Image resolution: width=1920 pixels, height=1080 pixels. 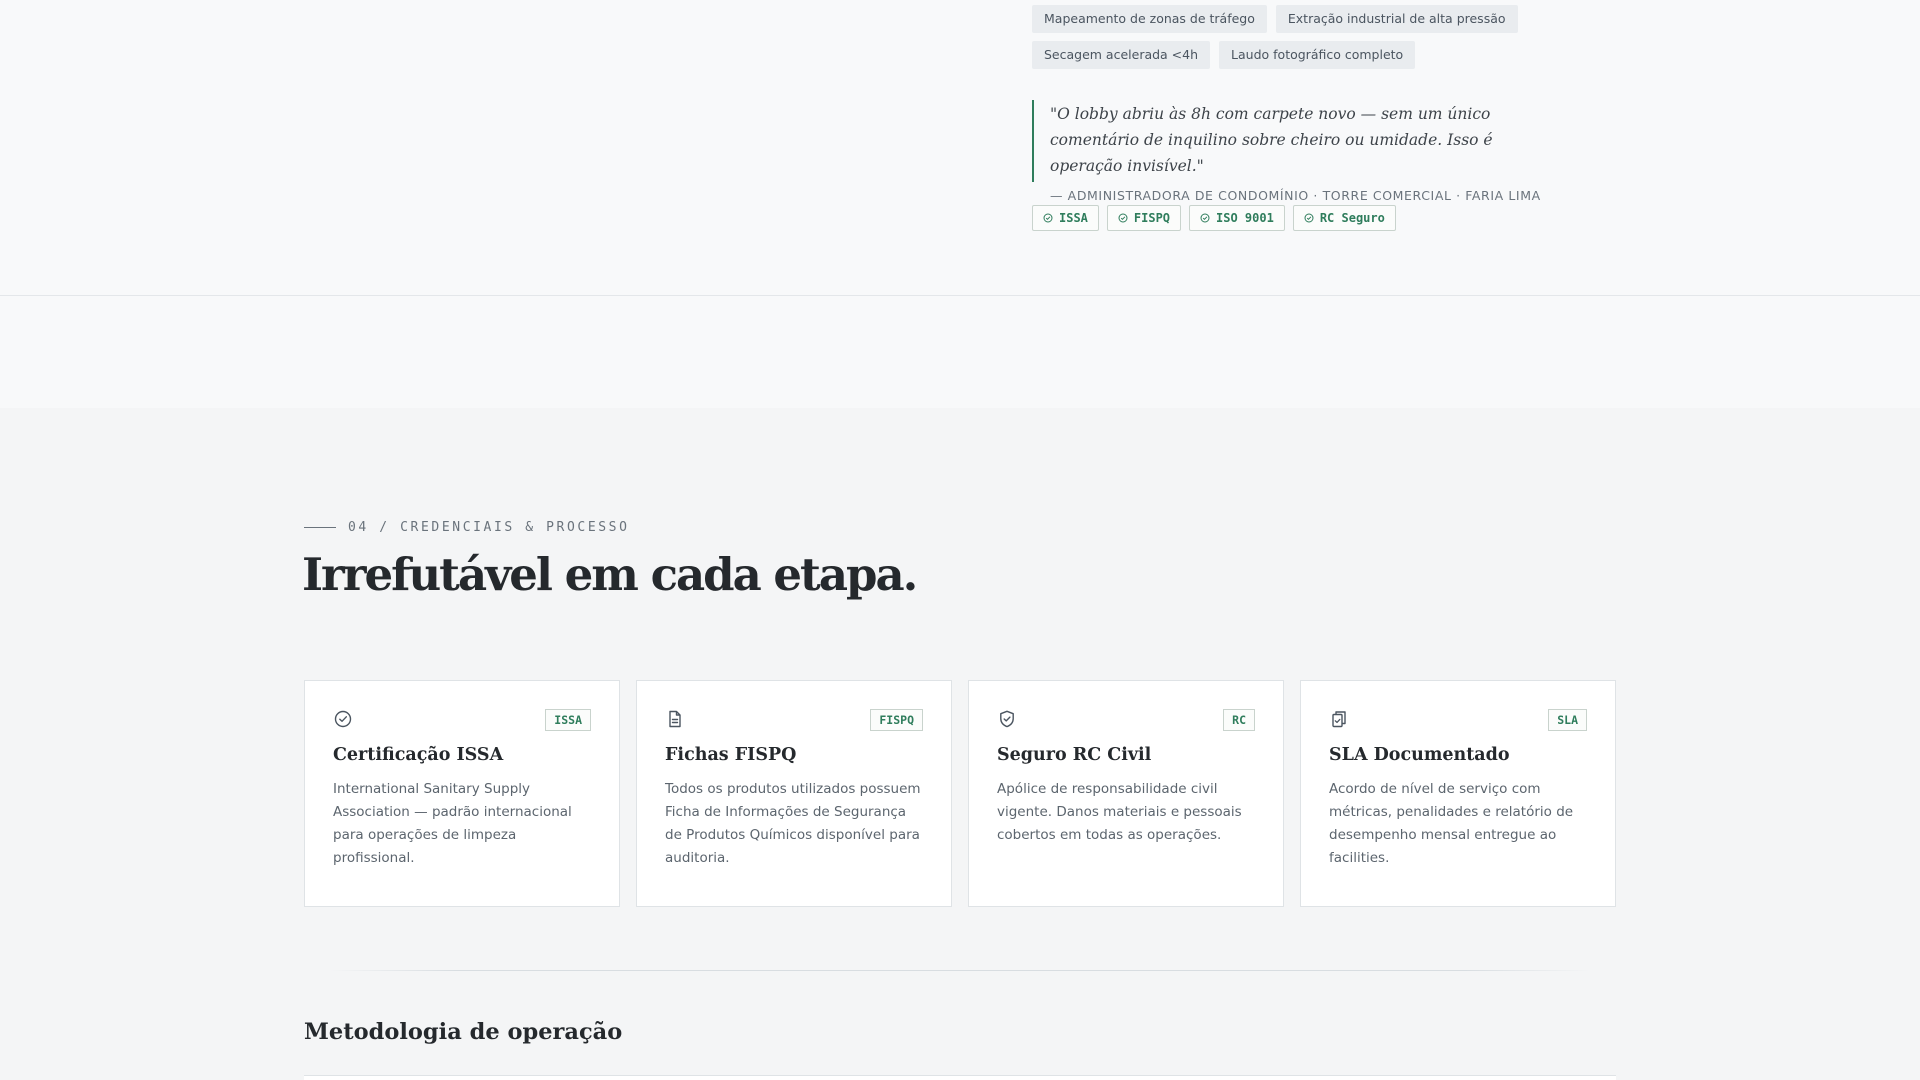 I want to click on feature-chip: Extração industrial de alta pressão, so click(x=1396, y=19).